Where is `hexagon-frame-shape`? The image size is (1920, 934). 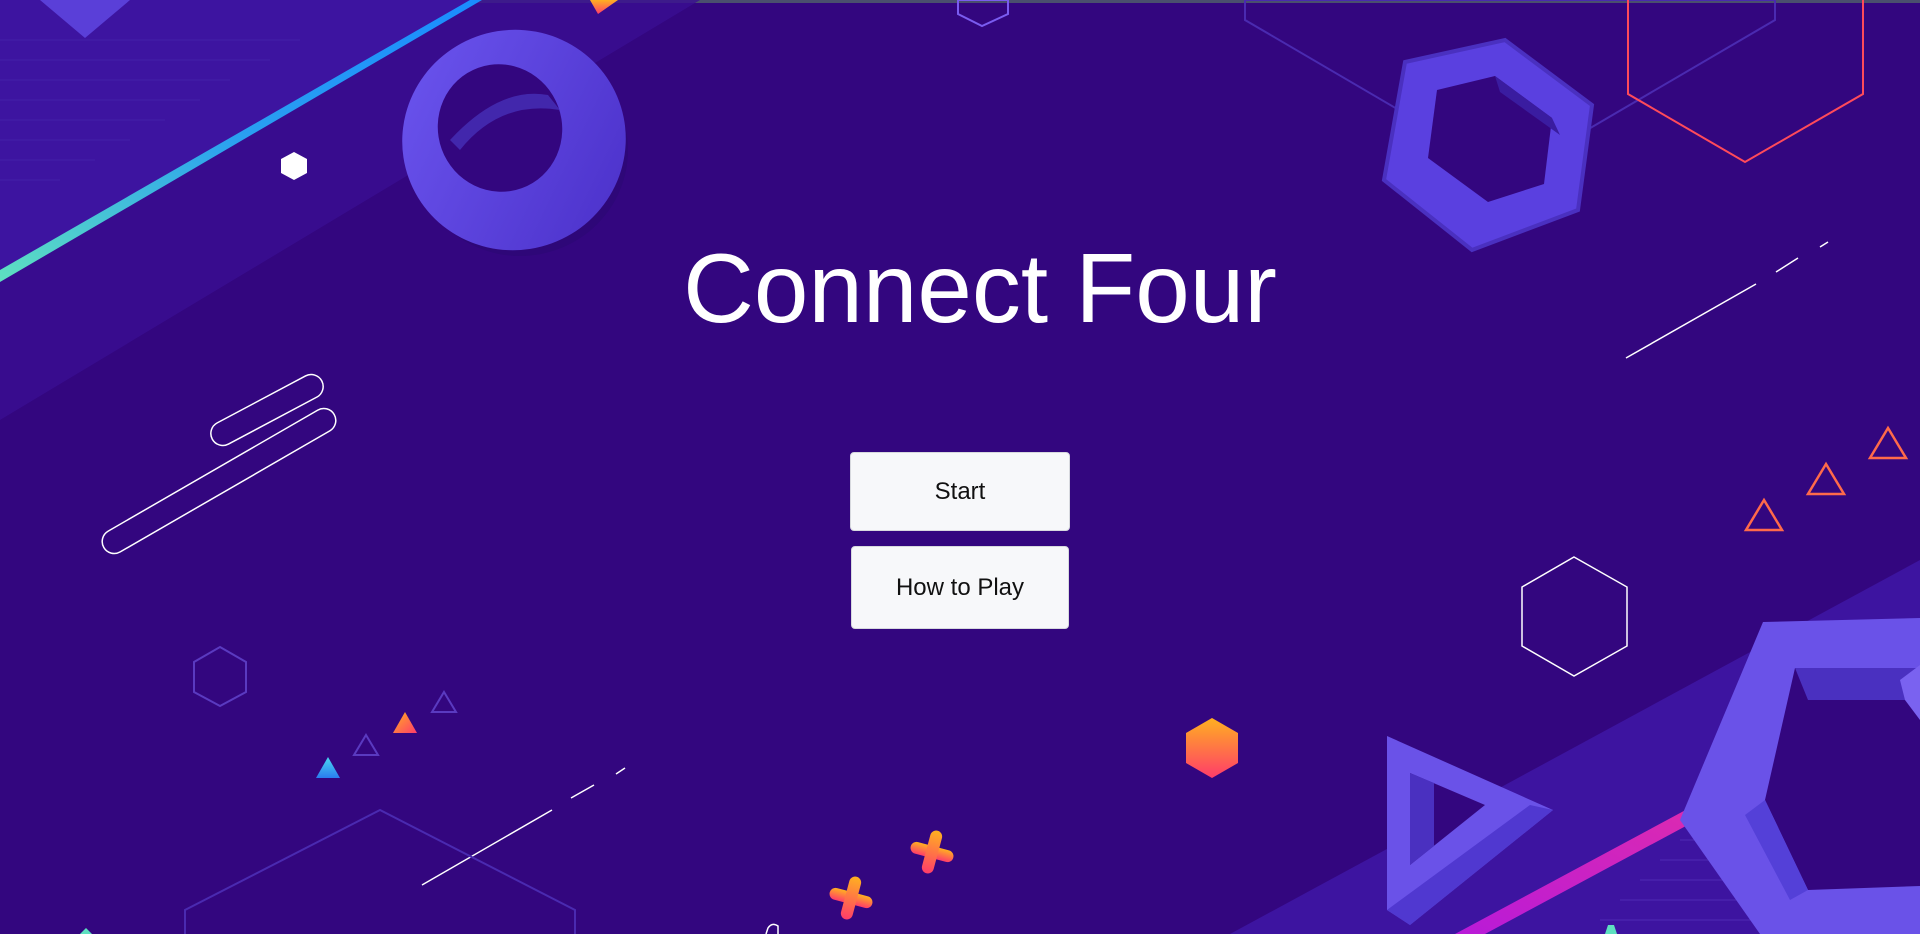 hexagon-frame-shape is located at coordinates (1488, 145).